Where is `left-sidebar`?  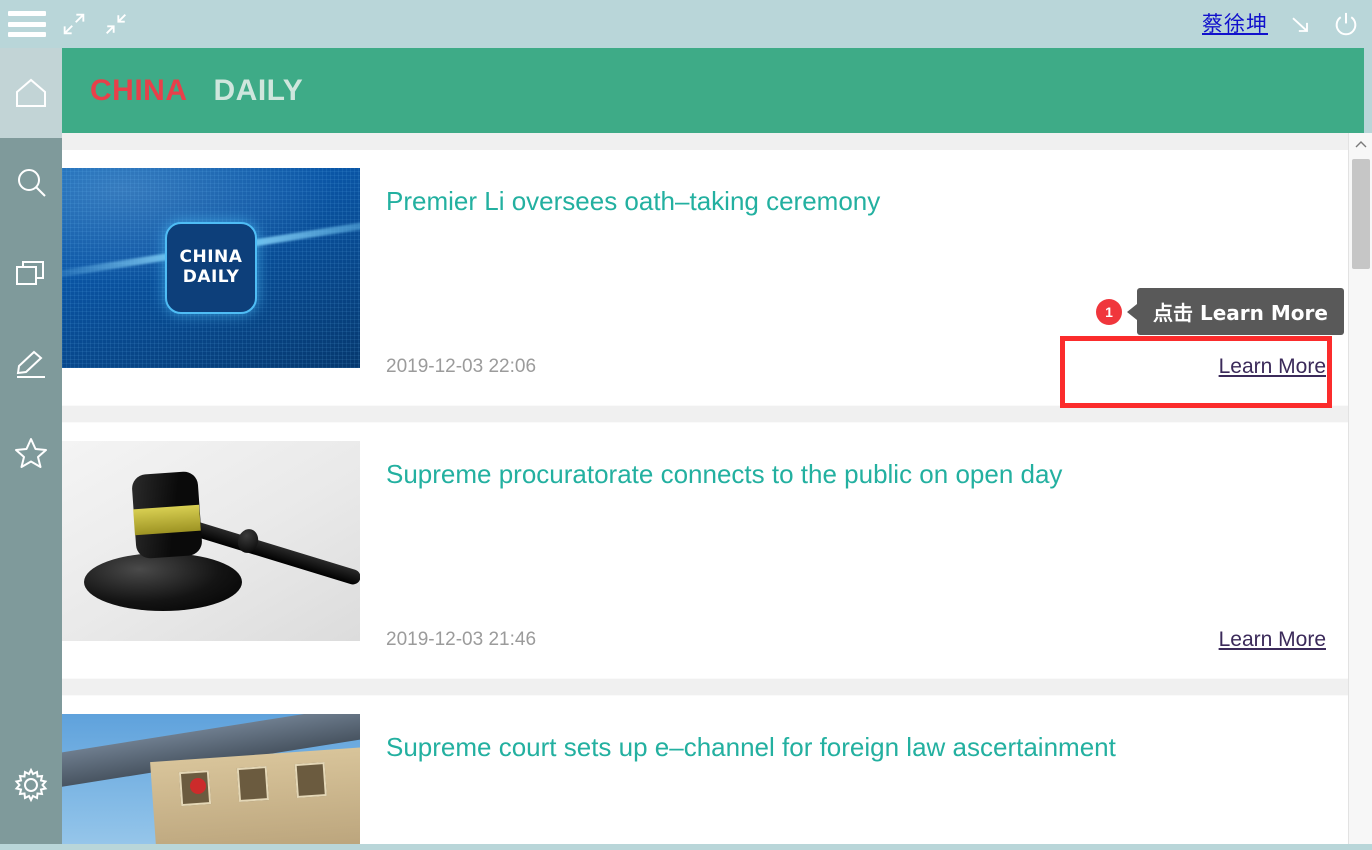
left-sidebar is located at coordinates (31, 449).